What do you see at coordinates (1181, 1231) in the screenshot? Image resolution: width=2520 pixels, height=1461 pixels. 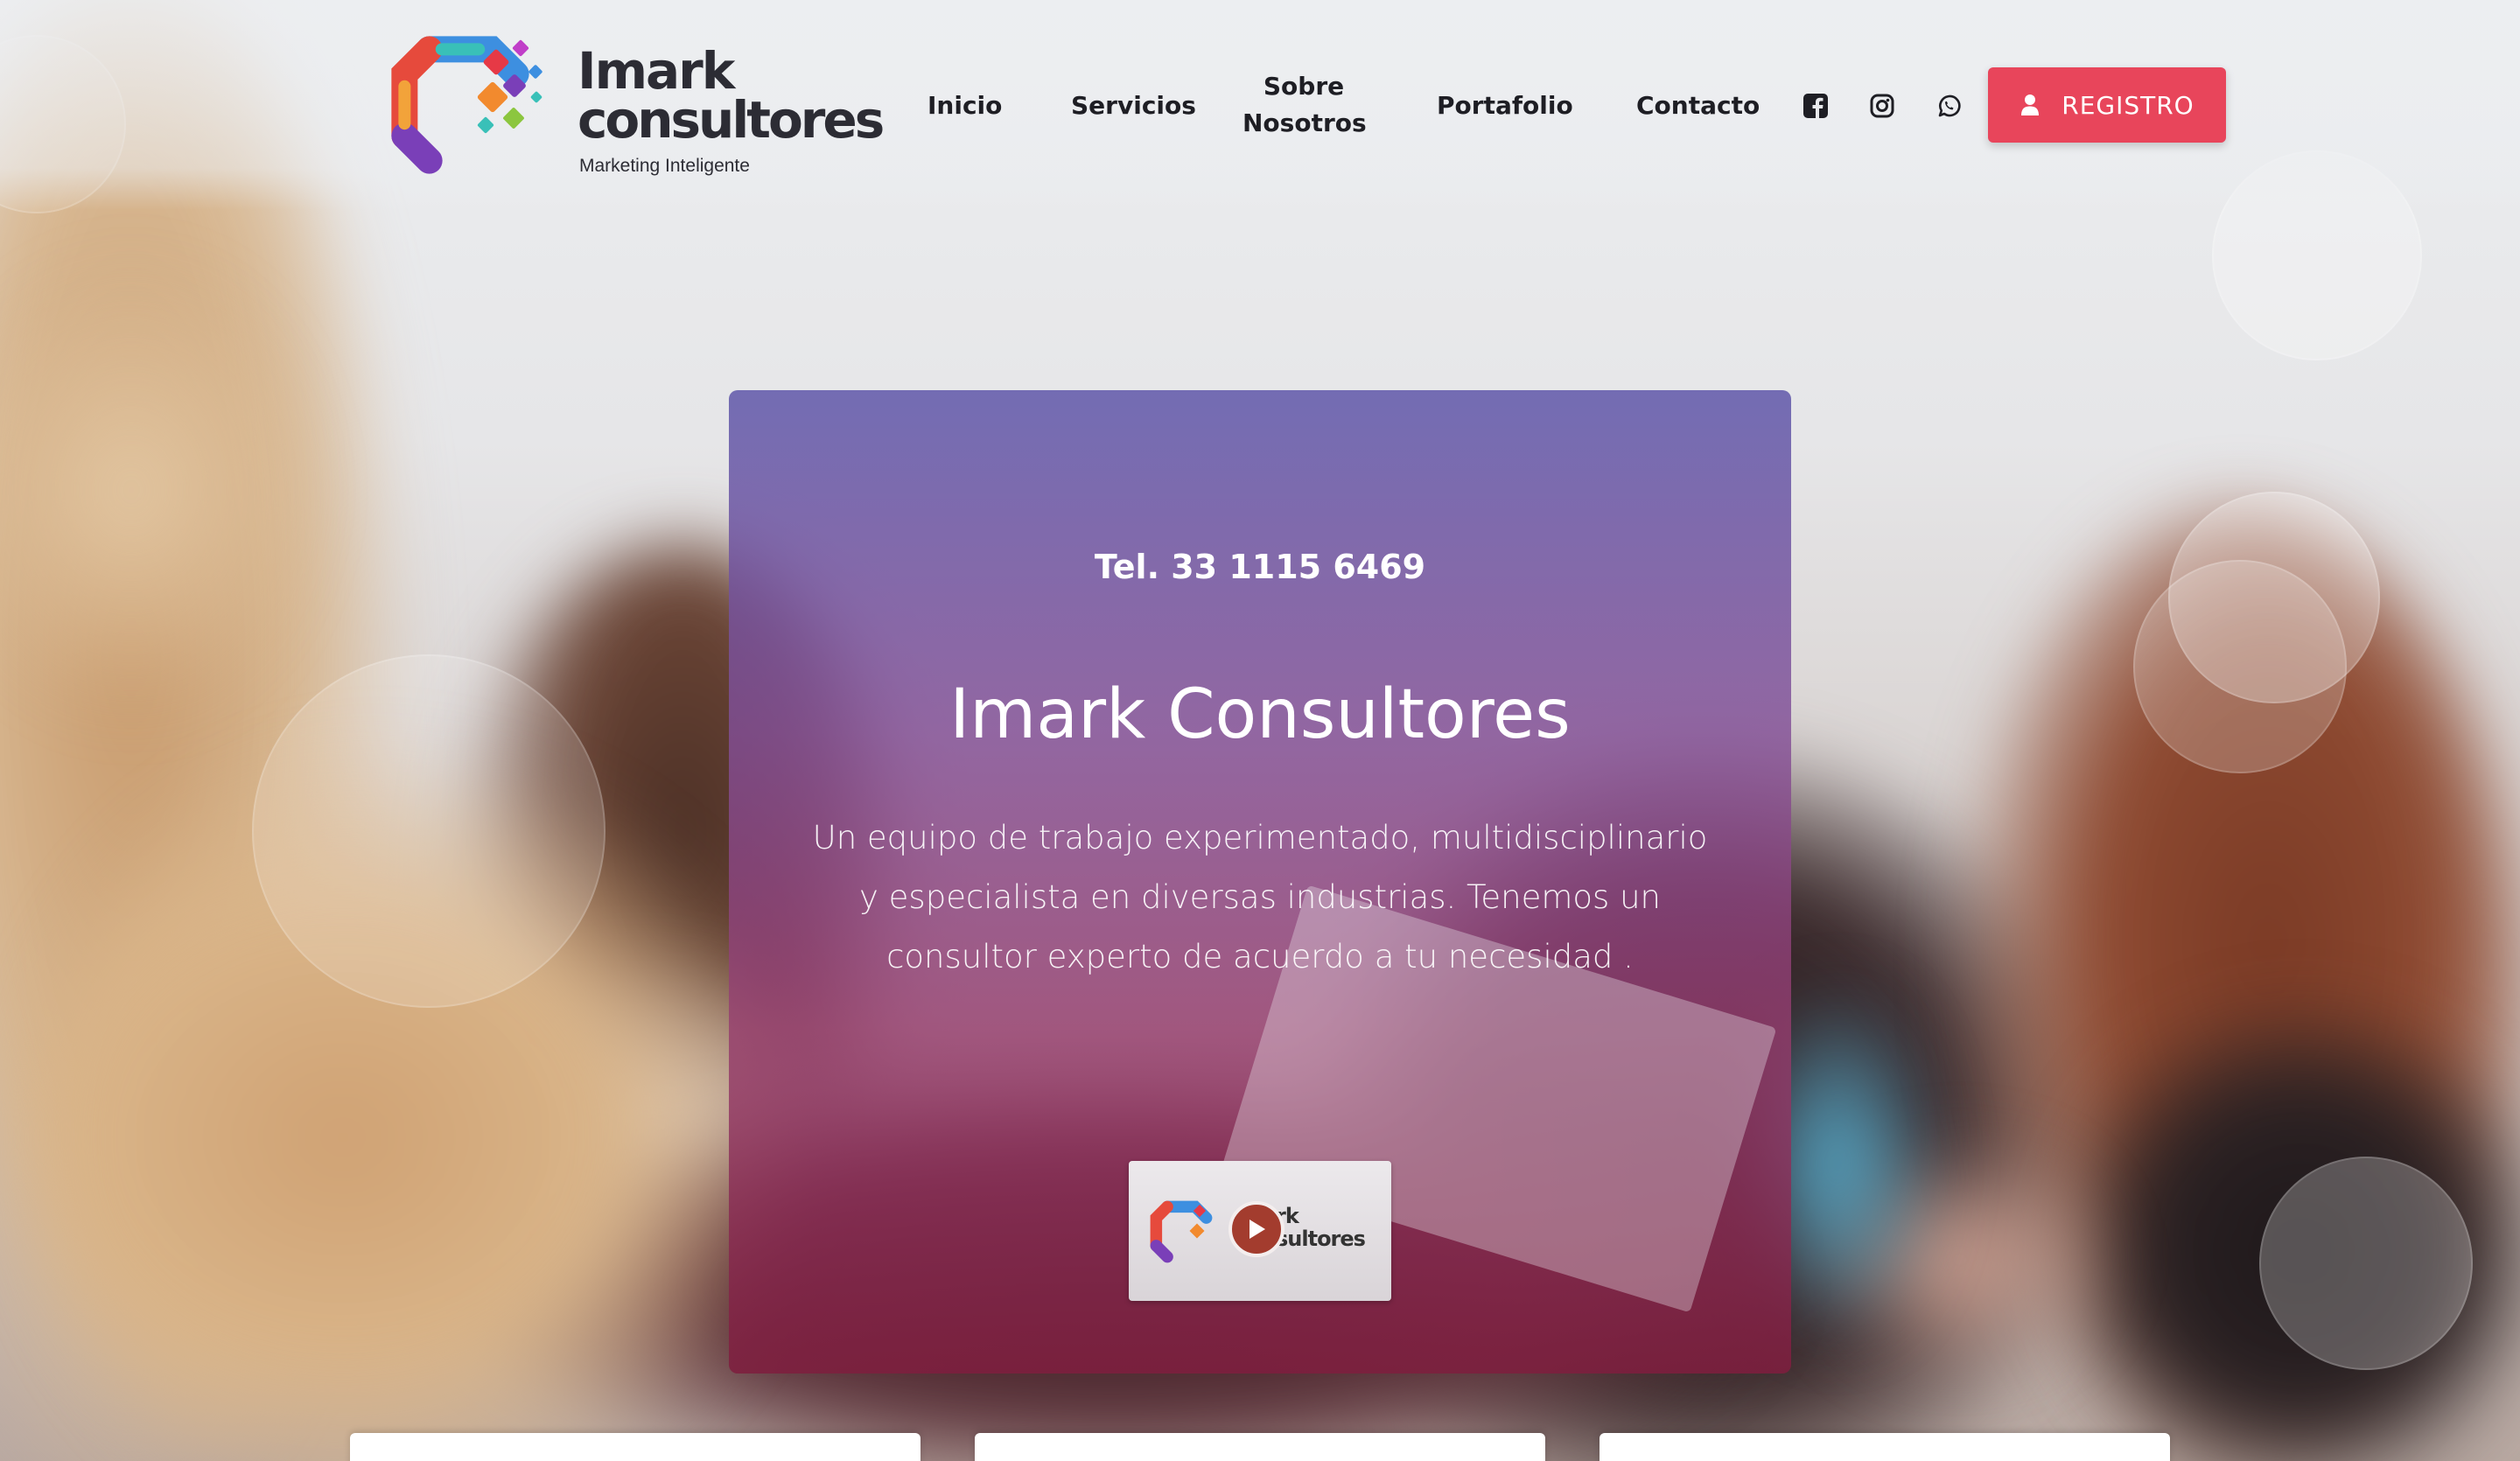 I see `video-logo-mark-icon` at bounding box center [1181, 1231].